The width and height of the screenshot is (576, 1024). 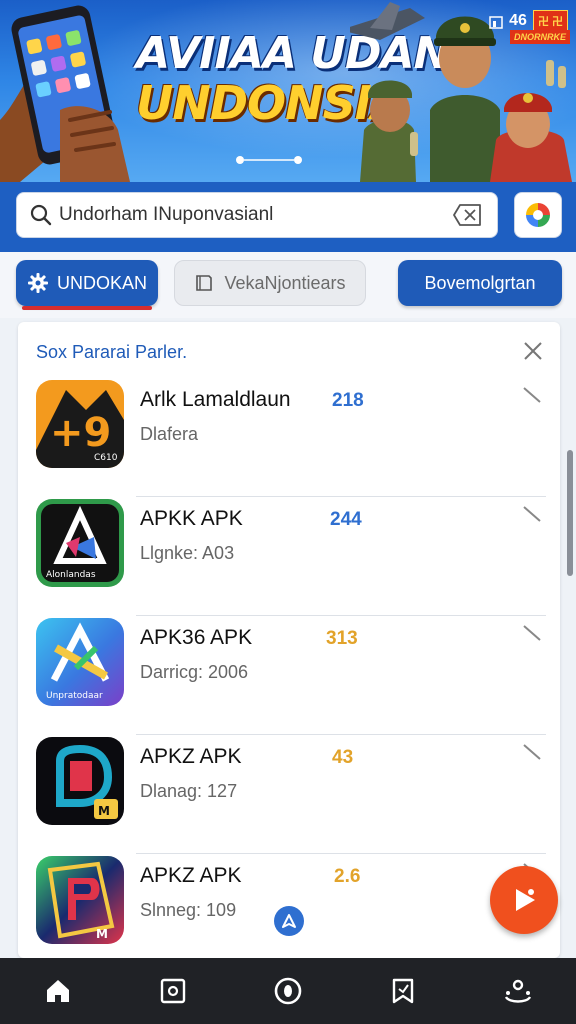 What do you see at coordinates (285, 282) in the screenshot?
I see `tab-secondary-label: VekaNjontiears` at bounding box center [285, 282].